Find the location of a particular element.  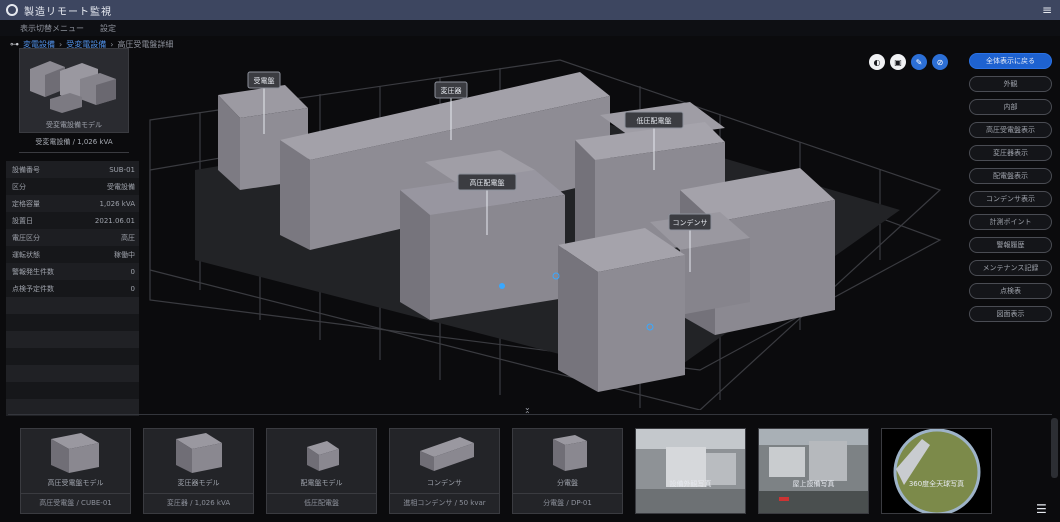

property-label: 設置日 is located at coordinates (22, 220).